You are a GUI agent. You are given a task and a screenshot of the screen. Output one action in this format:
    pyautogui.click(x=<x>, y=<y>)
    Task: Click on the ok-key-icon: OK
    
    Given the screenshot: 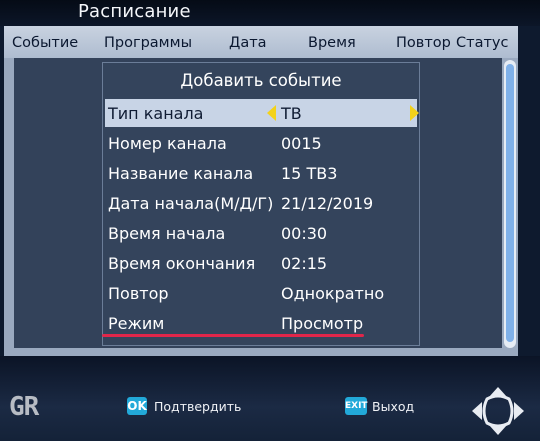 What is the action you would take?
    pyautogui.click(x=137, y=406)
    